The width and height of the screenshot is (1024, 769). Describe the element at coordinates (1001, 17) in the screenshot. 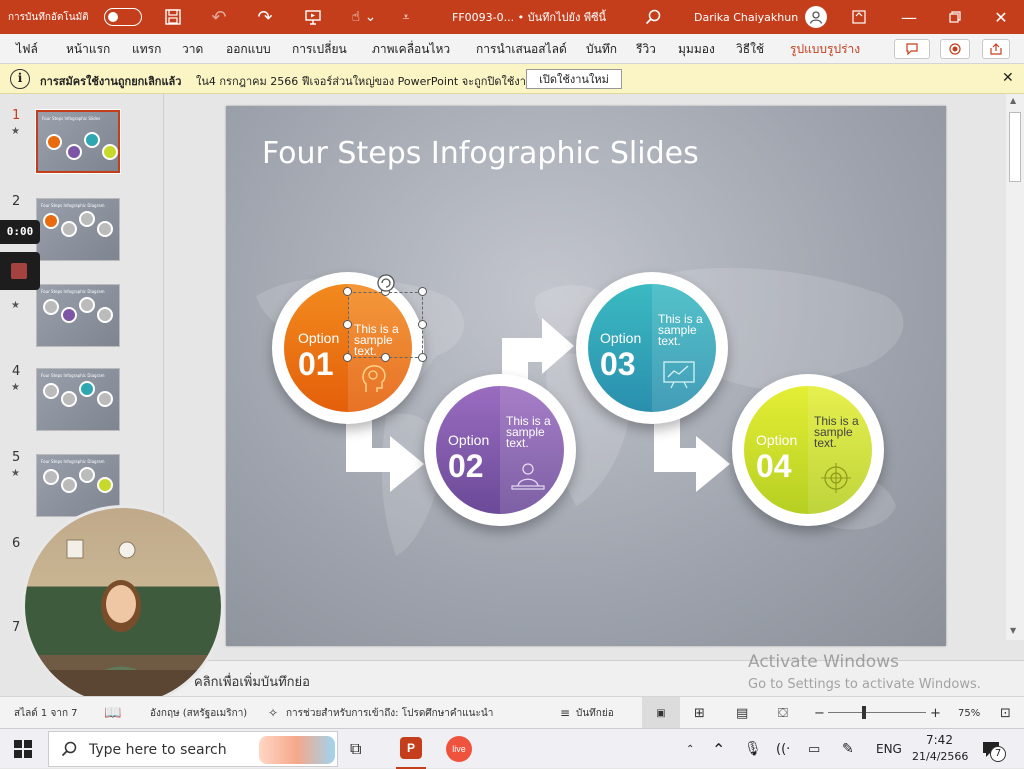

I see `close-icon: ✕` at that location.